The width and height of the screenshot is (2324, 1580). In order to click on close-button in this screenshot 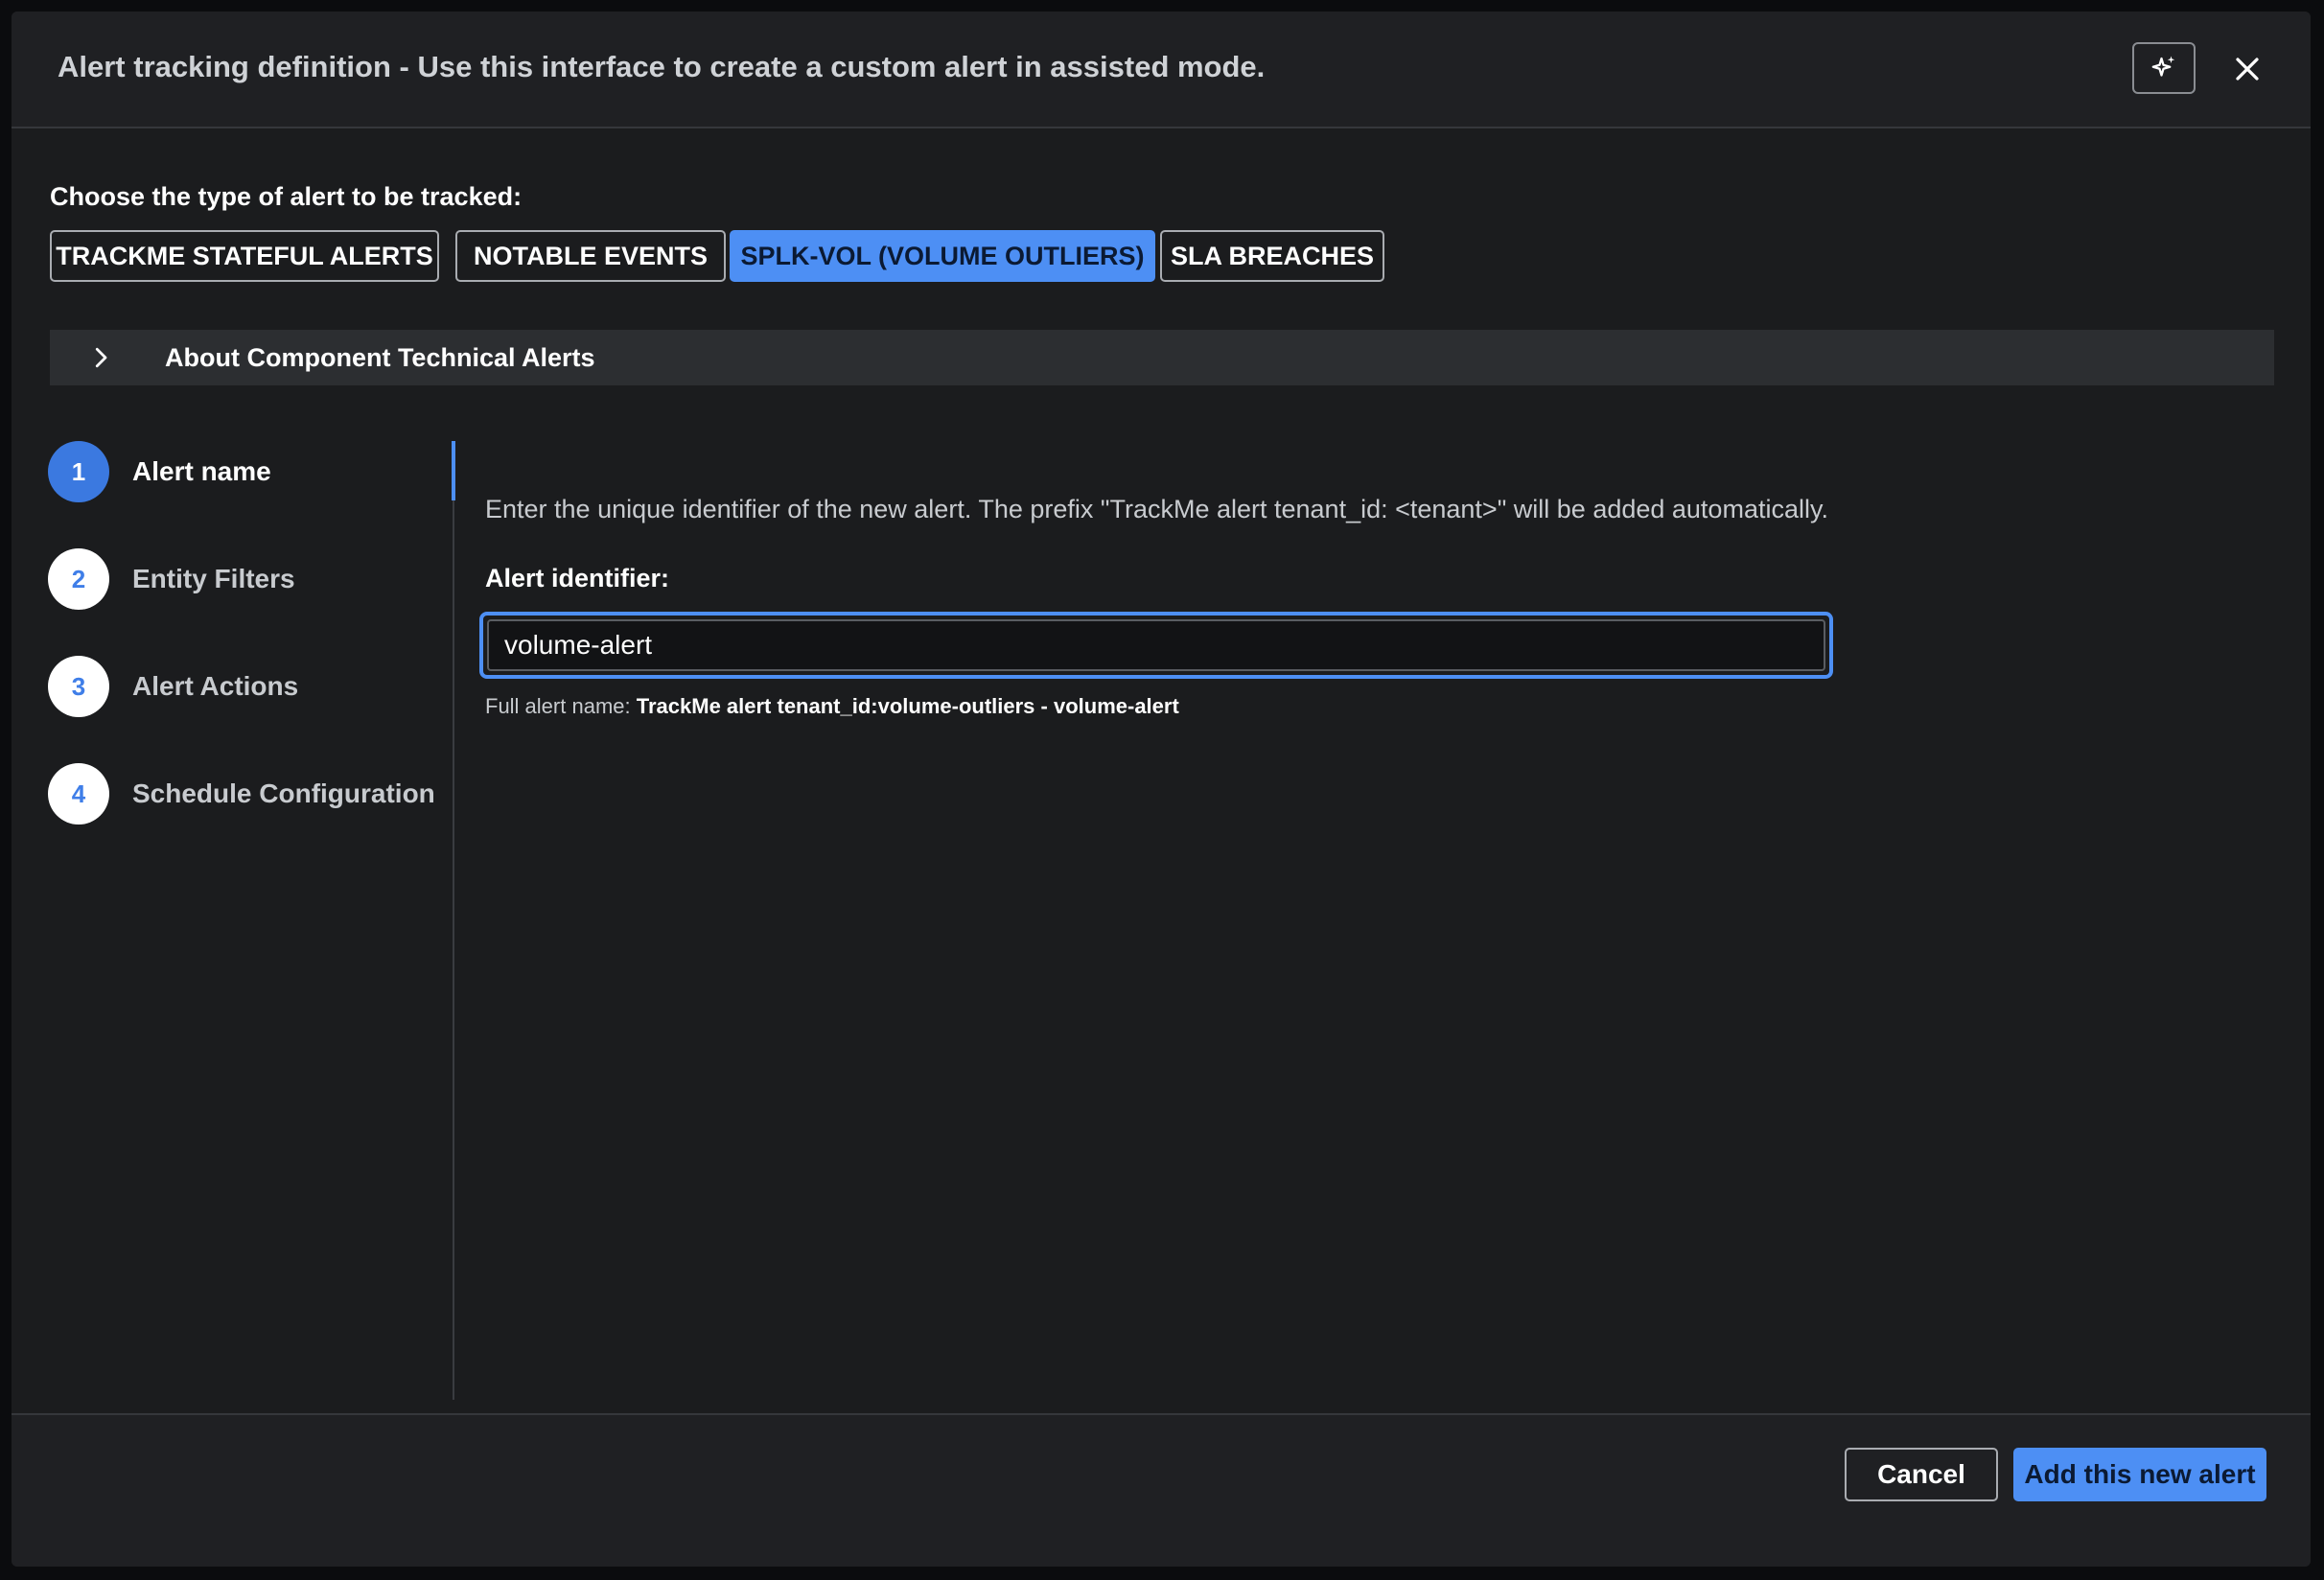, I will do `click(2247, 69)`.